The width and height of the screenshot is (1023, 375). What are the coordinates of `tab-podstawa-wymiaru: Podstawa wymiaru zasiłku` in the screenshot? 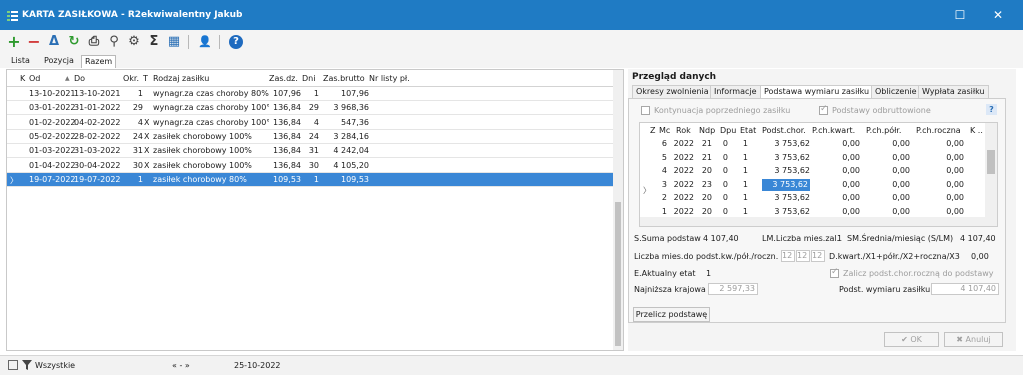 It's located at (817, 91).